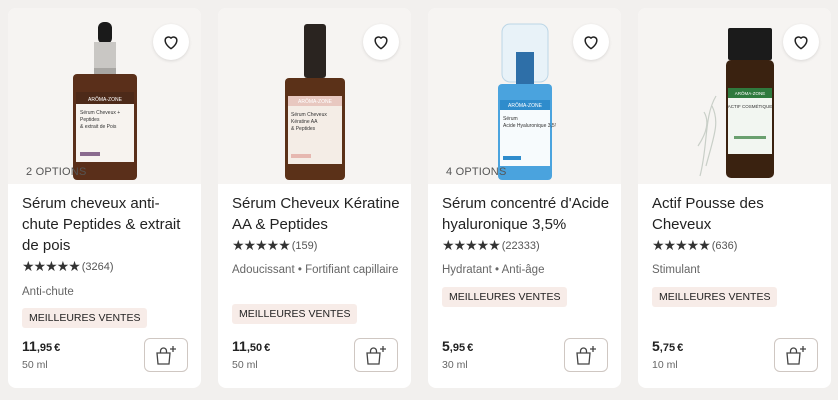 This screenshot has height=400, width=838. What do you see at coordinates (737, 214) in the screenshot?
I see `product-title: Actif Pousse des Cheveux` at bounding box center [737, 214].